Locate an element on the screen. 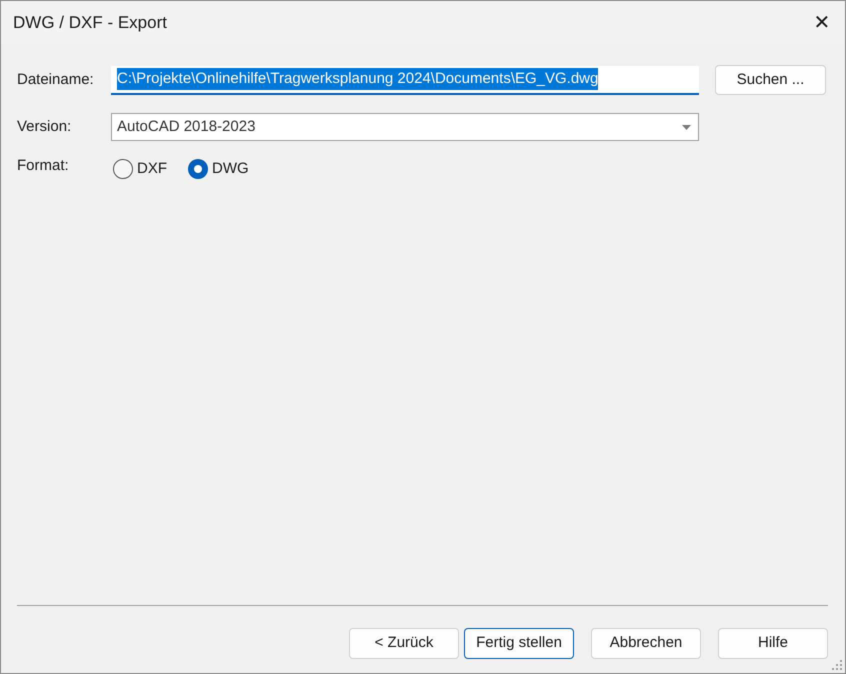 The height and width of the screenshot is (674, 846). dialog-button: Abbrechen is located at coordinates (646, 643).